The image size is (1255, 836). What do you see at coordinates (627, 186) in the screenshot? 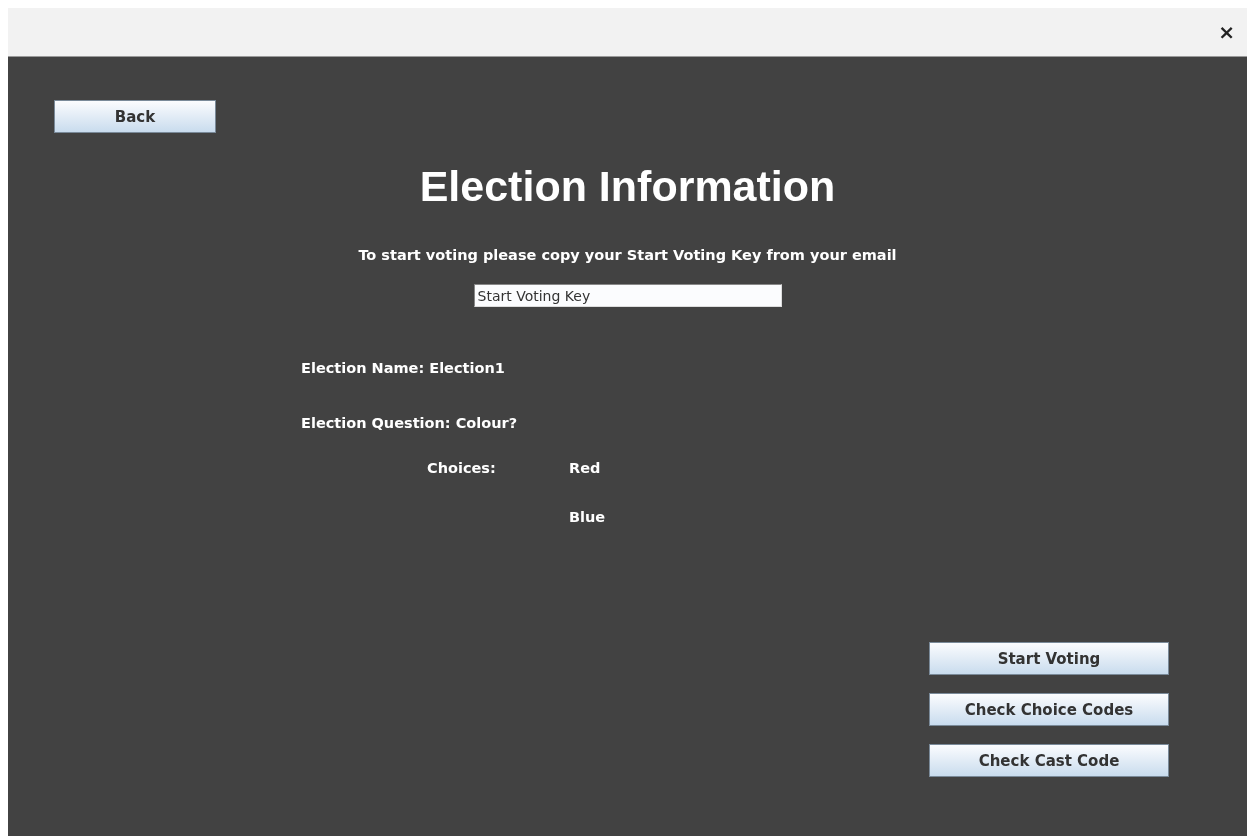
I see `page-title: Election Information` at bounding box center [627, 186].